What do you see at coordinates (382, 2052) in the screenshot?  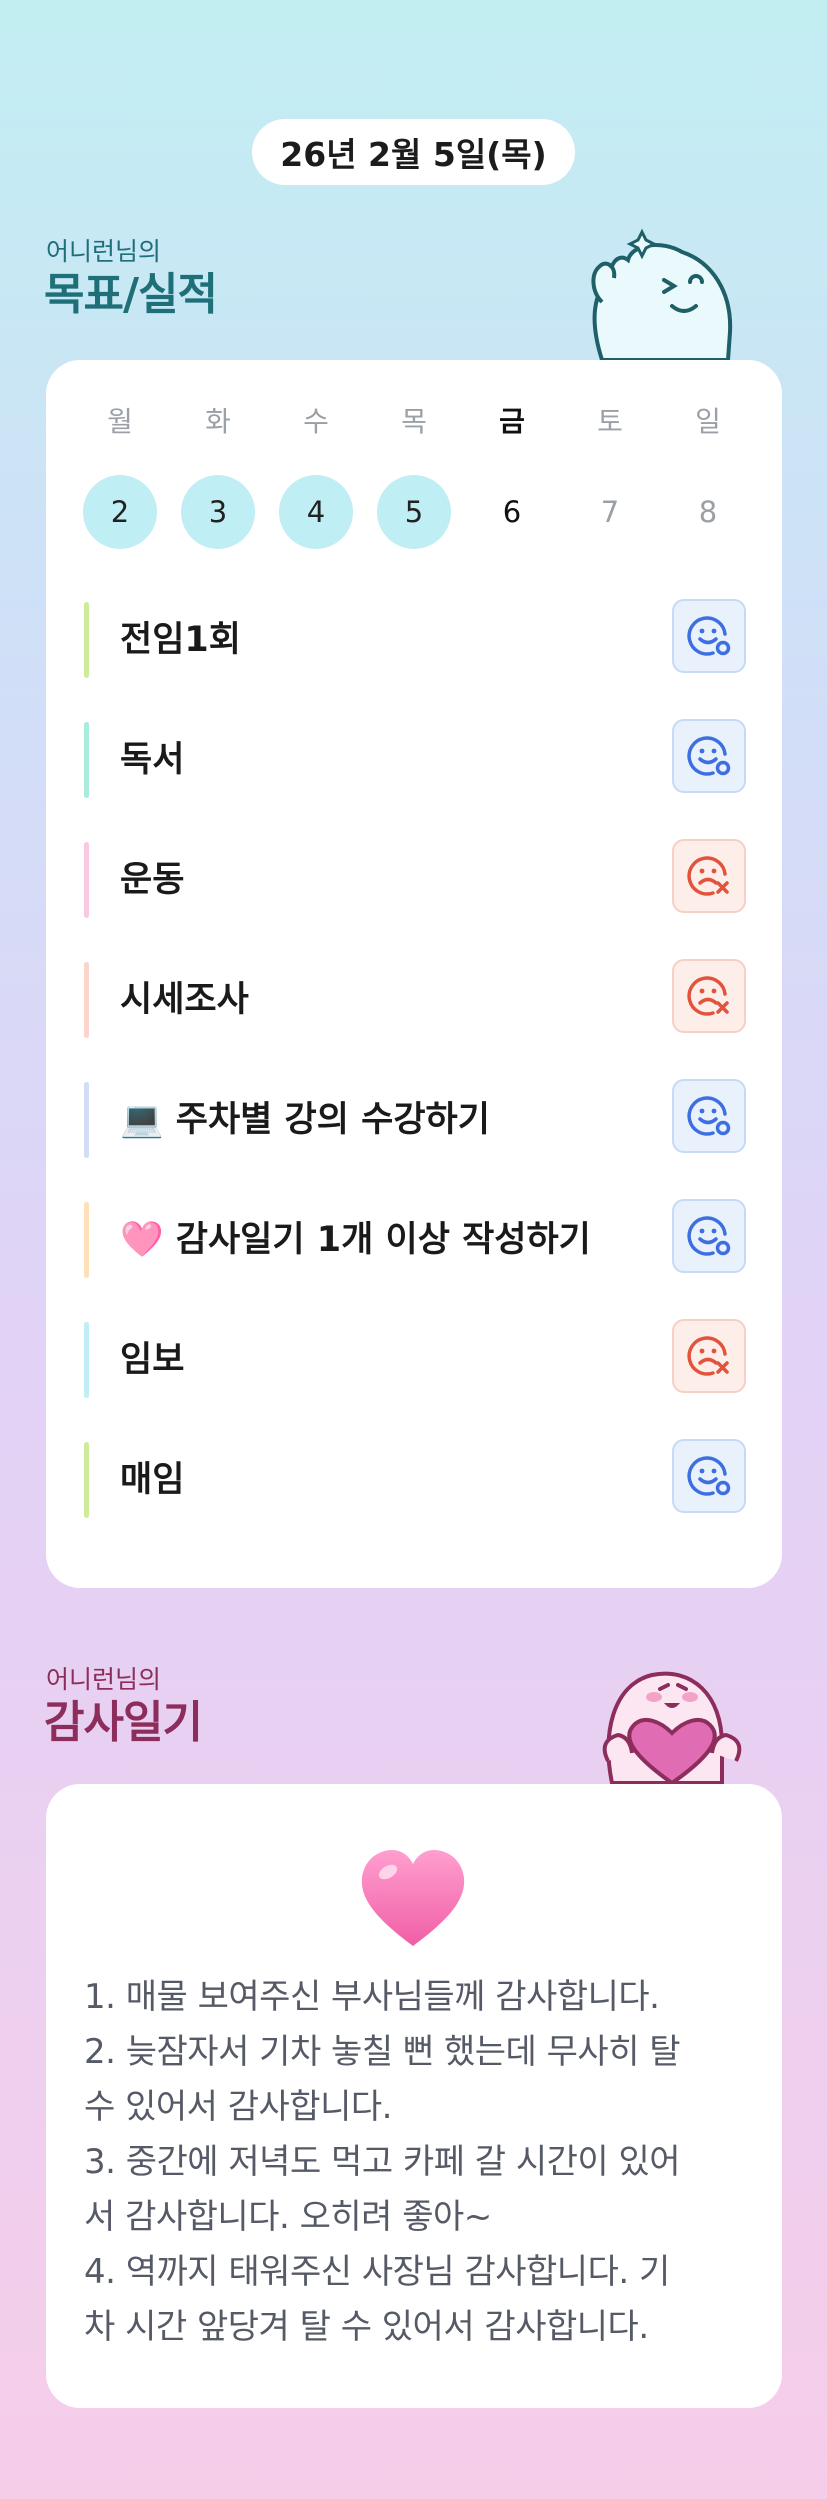 I see `diary-line: 2. 늦잠자서 기차 놓칠 뻔 했는데 무사히 탈` at bounding box center [382, 2052].